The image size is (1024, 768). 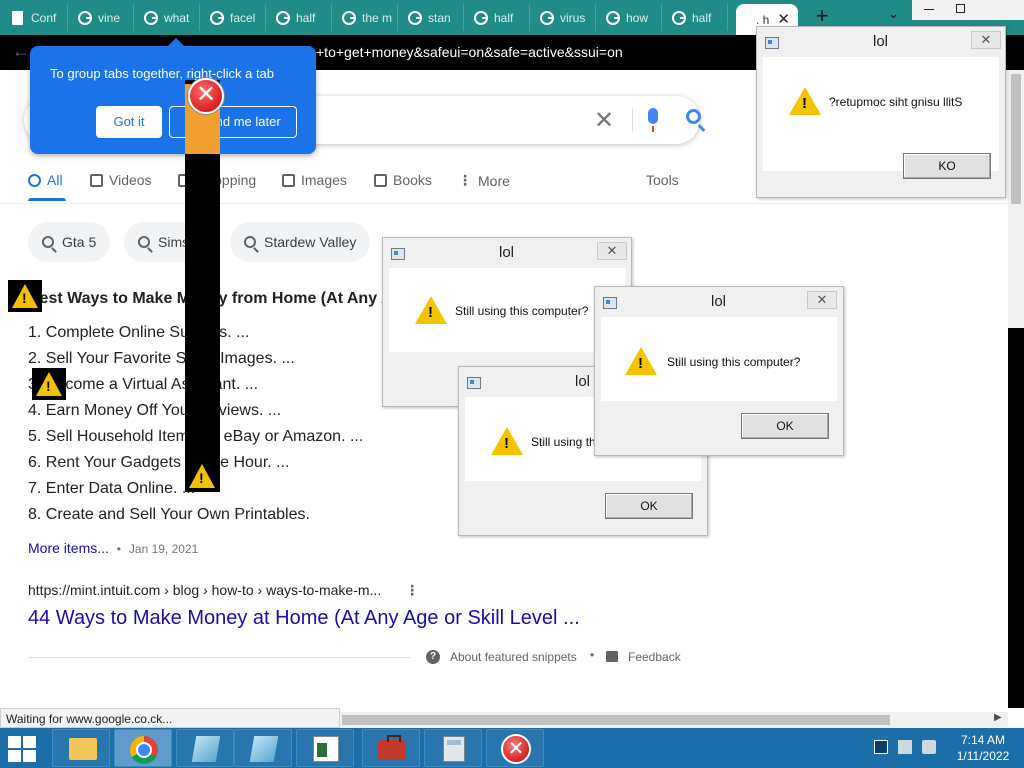 I want to click on network-icon, so click(x=905, y=747).